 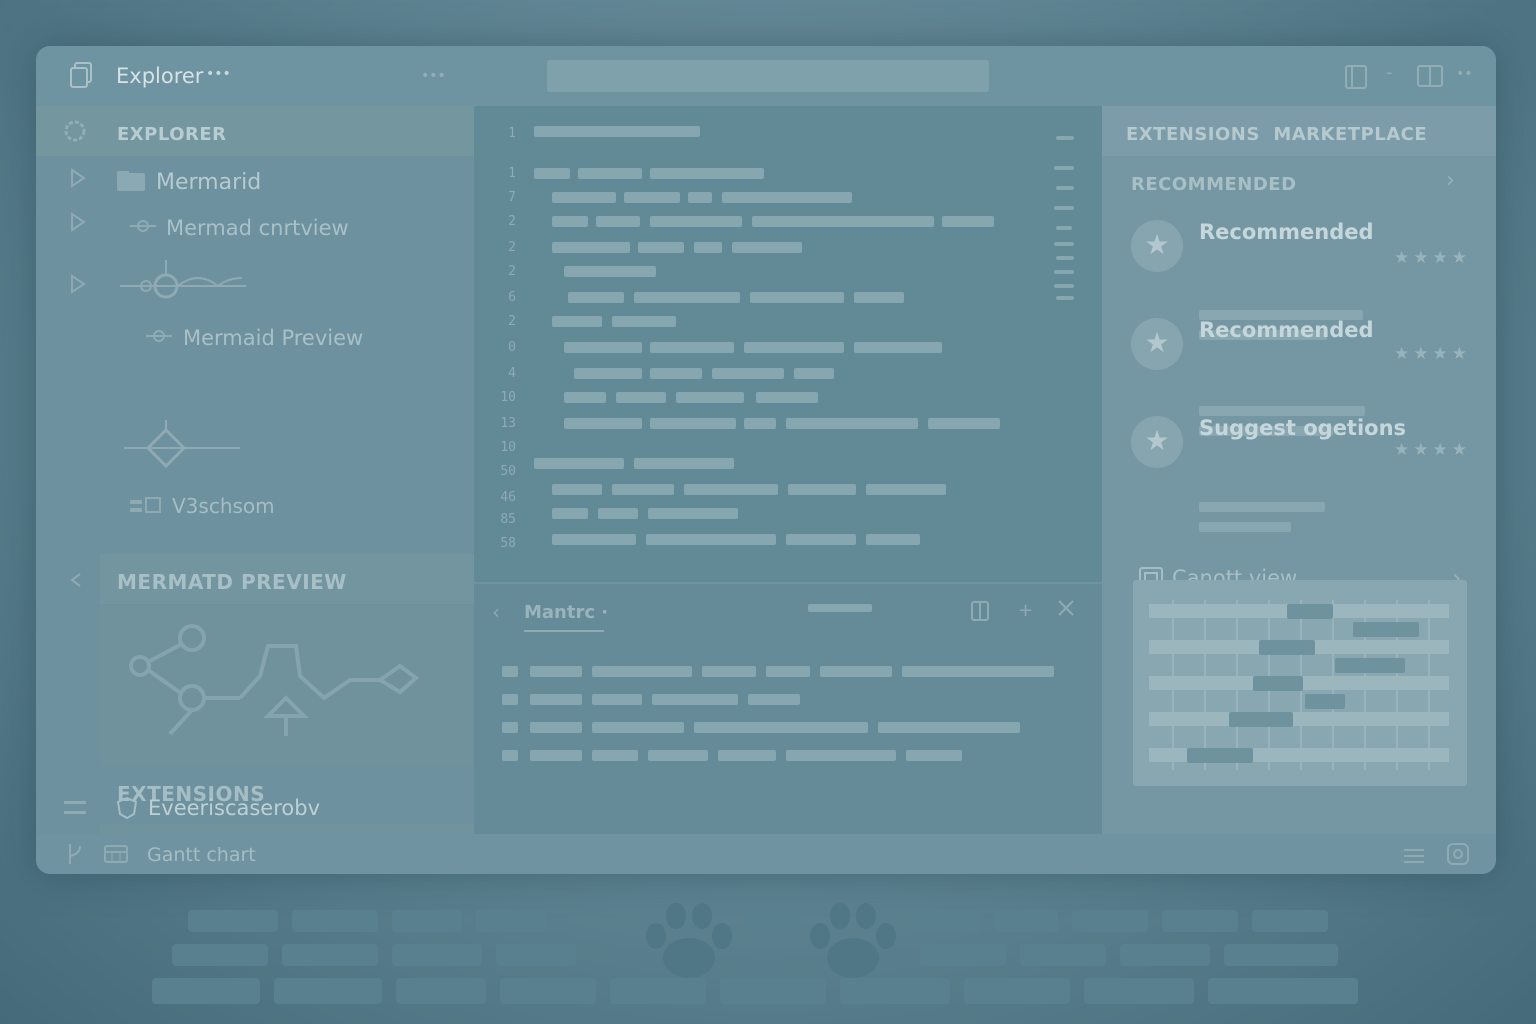 I want to click on command-search-bar, so click(x=768, y=76).